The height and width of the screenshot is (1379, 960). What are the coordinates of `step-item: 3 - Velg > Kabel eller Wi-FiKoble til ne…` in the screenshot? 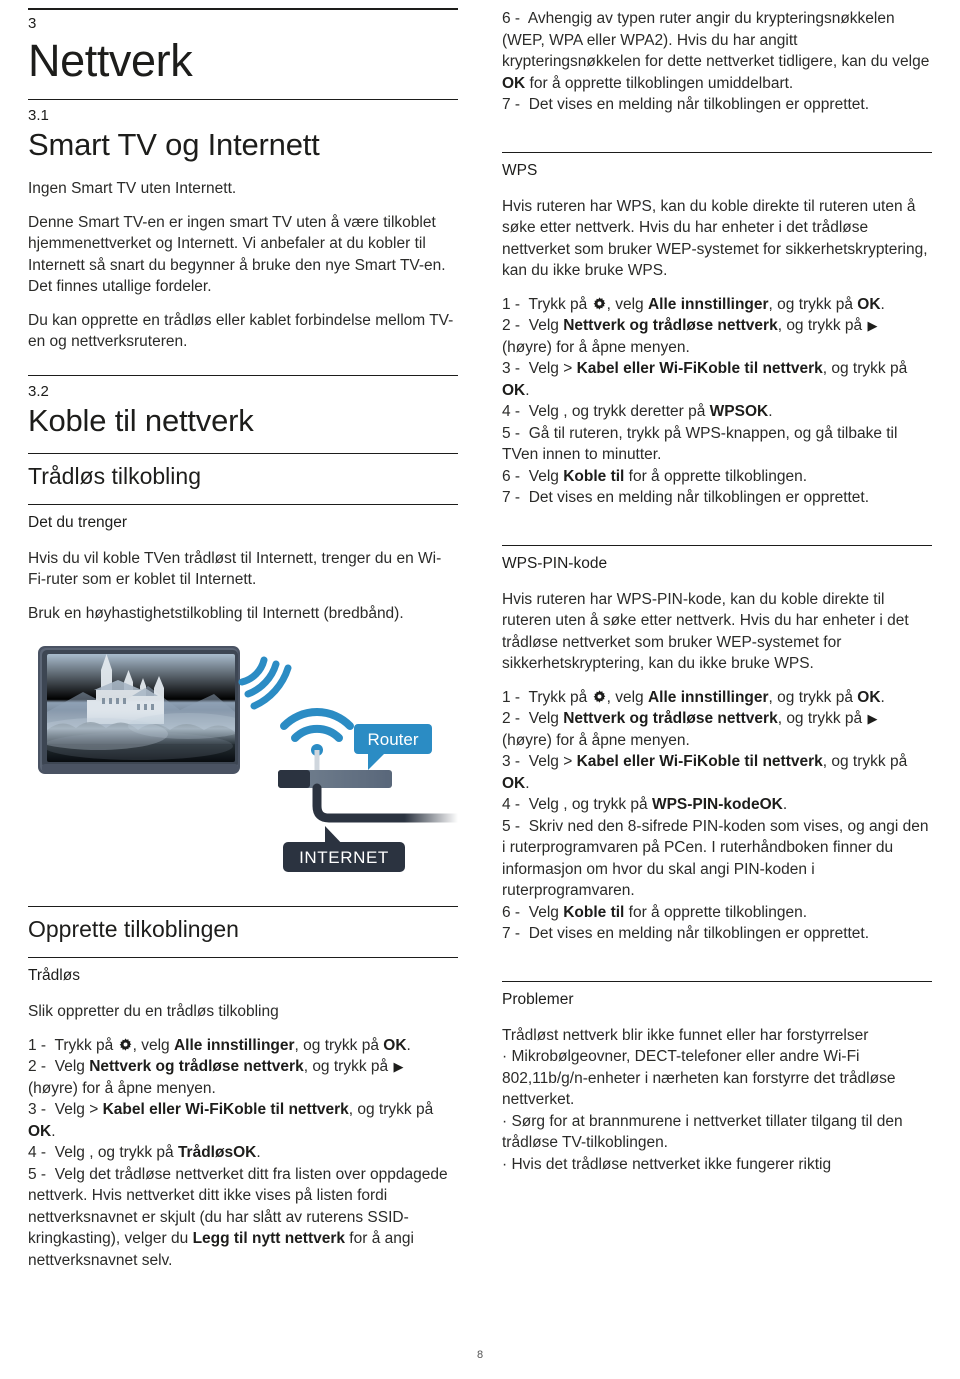 It's located at (704, 772).